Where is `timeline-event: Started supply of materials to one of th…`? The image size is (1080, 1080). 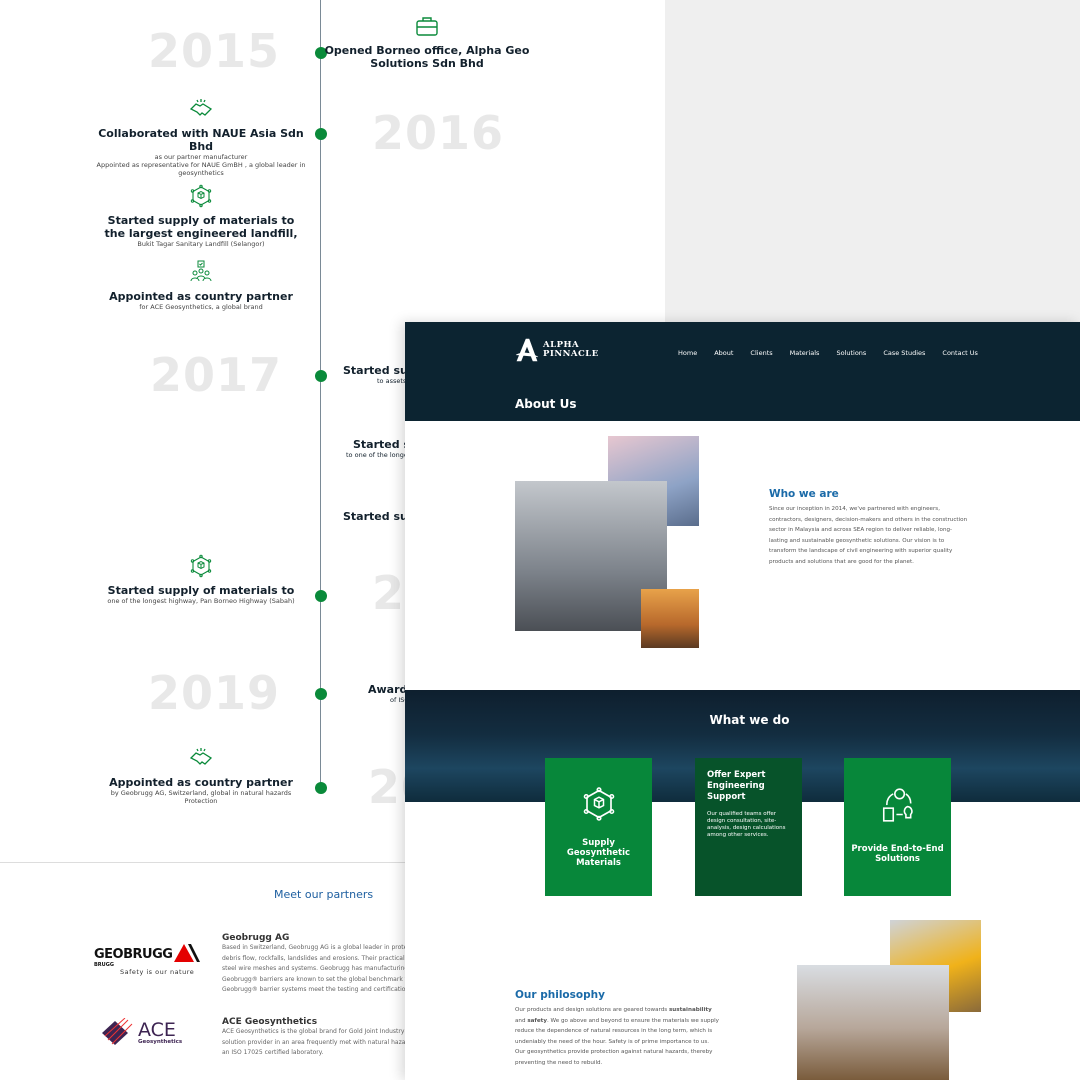
timeline-event: Started supply of materials to one of th… is located at coordinates (201, 579).